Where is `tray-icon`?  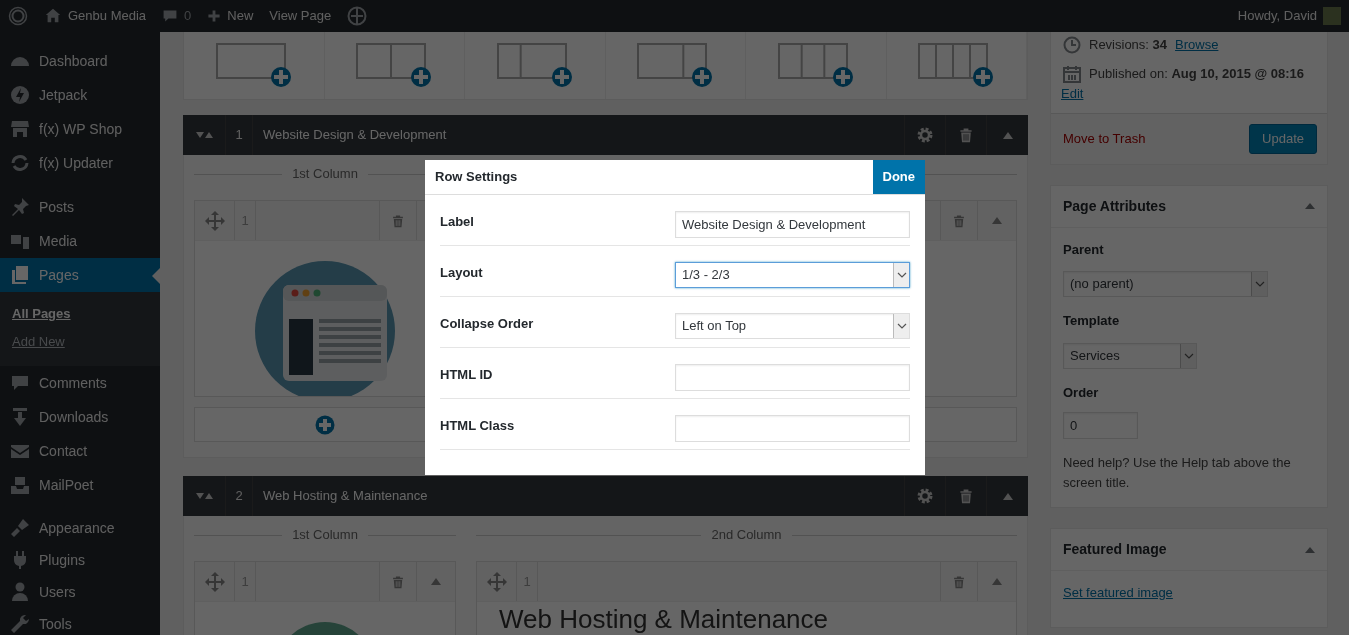 tray-icon is located at coordinates (20, 485).